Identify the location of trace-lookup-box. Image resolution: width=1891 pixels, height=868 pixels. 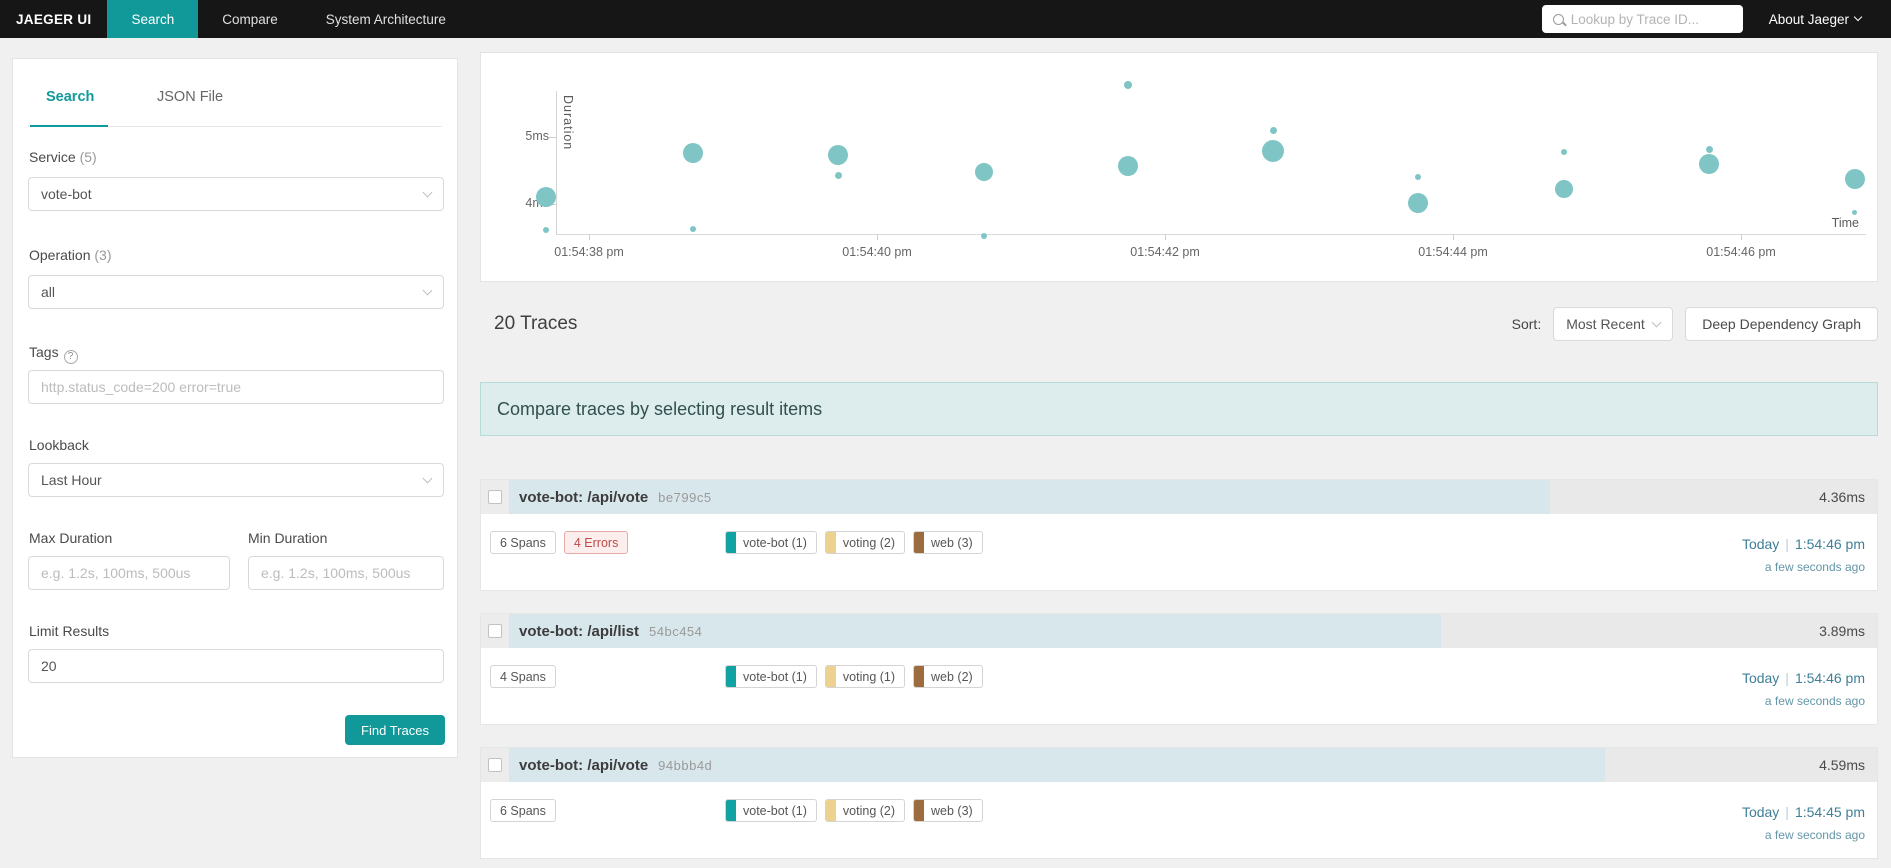
(1642, 19).